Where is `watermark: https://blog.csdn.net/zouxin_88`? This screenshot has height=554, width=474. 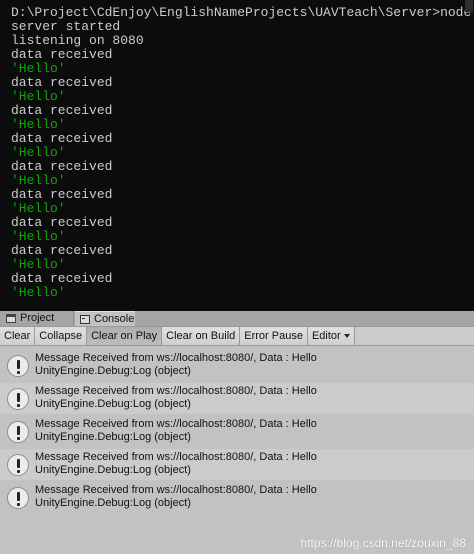 watermark: https://blog.csdn.net/zouxin_88 is located at coordinates (383, 543).